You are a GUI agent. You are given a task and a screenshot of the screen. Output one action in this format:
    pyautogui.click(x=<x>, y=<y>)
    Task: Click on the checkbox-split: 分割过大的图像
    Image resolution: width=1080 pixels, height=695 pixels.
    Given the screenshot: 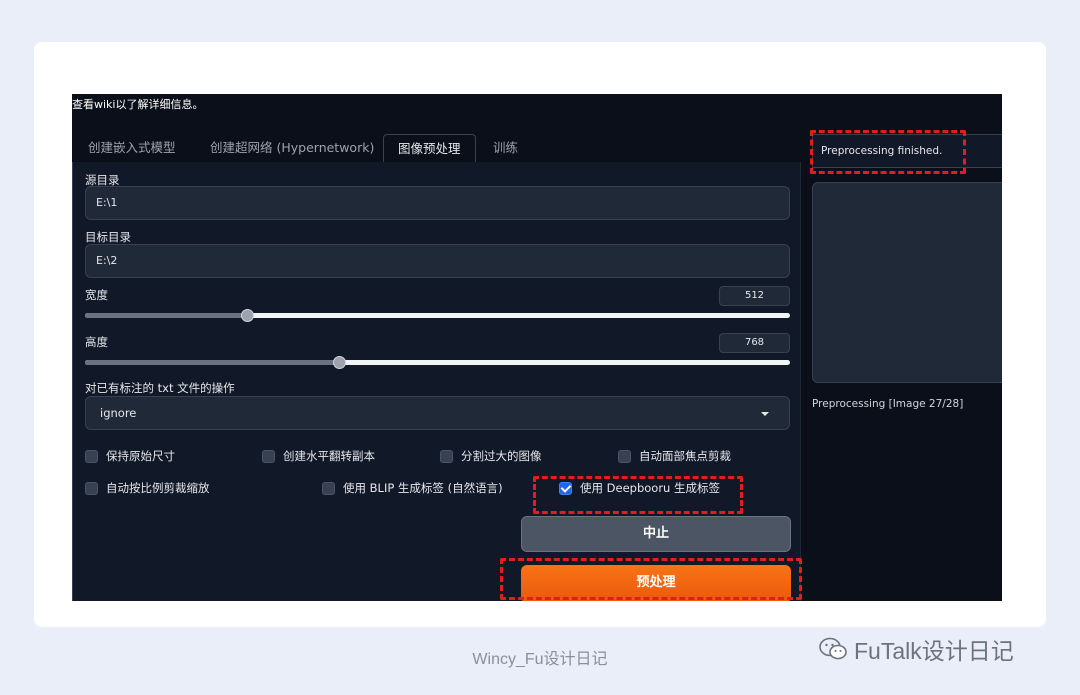 What is the action you would take?
    pyautogui.click(x=491, y=456)
    